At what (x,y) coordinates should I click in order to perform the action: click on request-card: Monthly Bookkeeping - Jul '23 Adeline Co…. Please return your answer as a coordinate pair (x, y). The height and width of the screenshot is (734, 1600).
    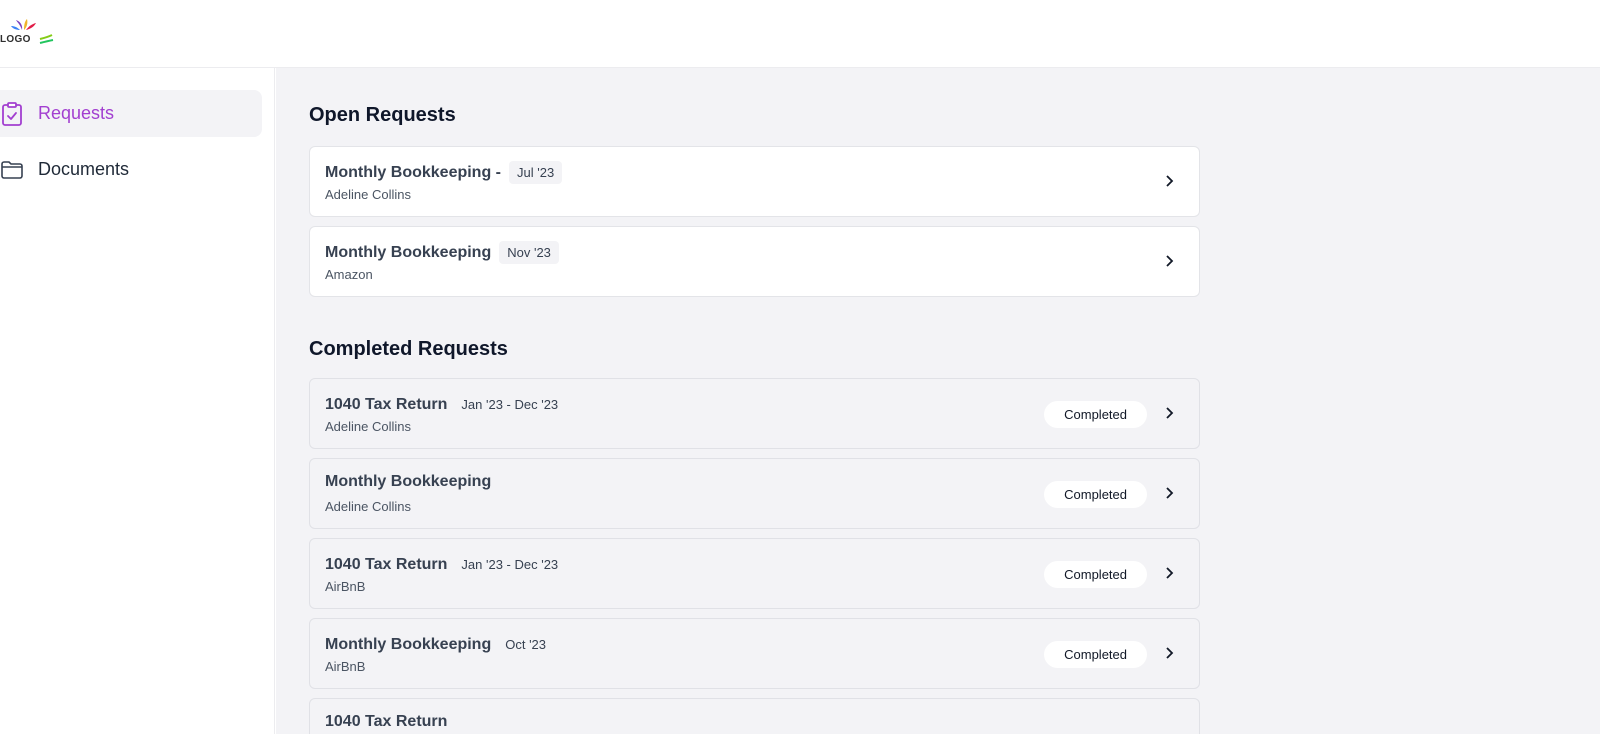
    Looking at the image, I should click on (754, 181).